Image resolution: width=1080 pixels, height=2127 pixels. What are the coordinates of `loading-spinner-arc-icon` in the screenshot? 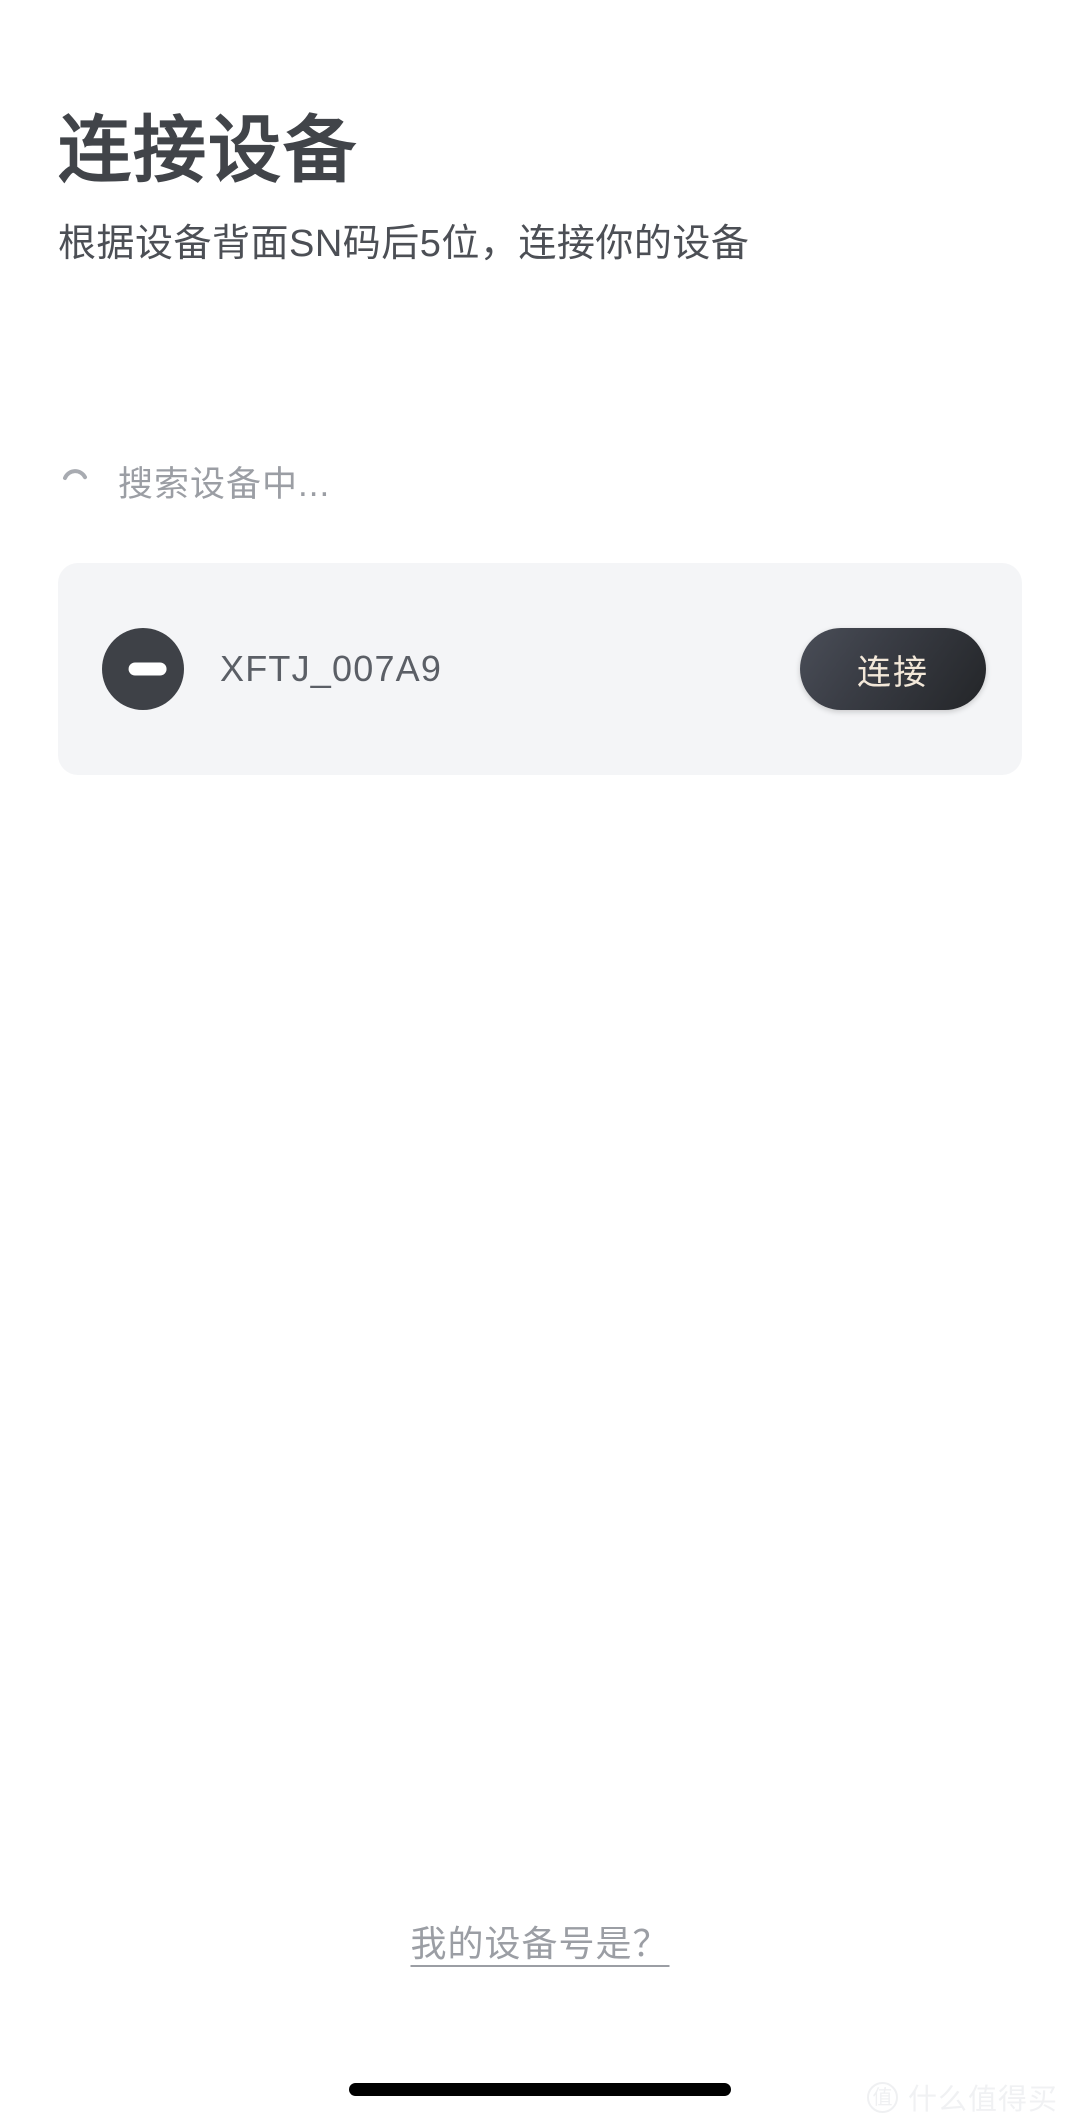 It's located at (75, 482).